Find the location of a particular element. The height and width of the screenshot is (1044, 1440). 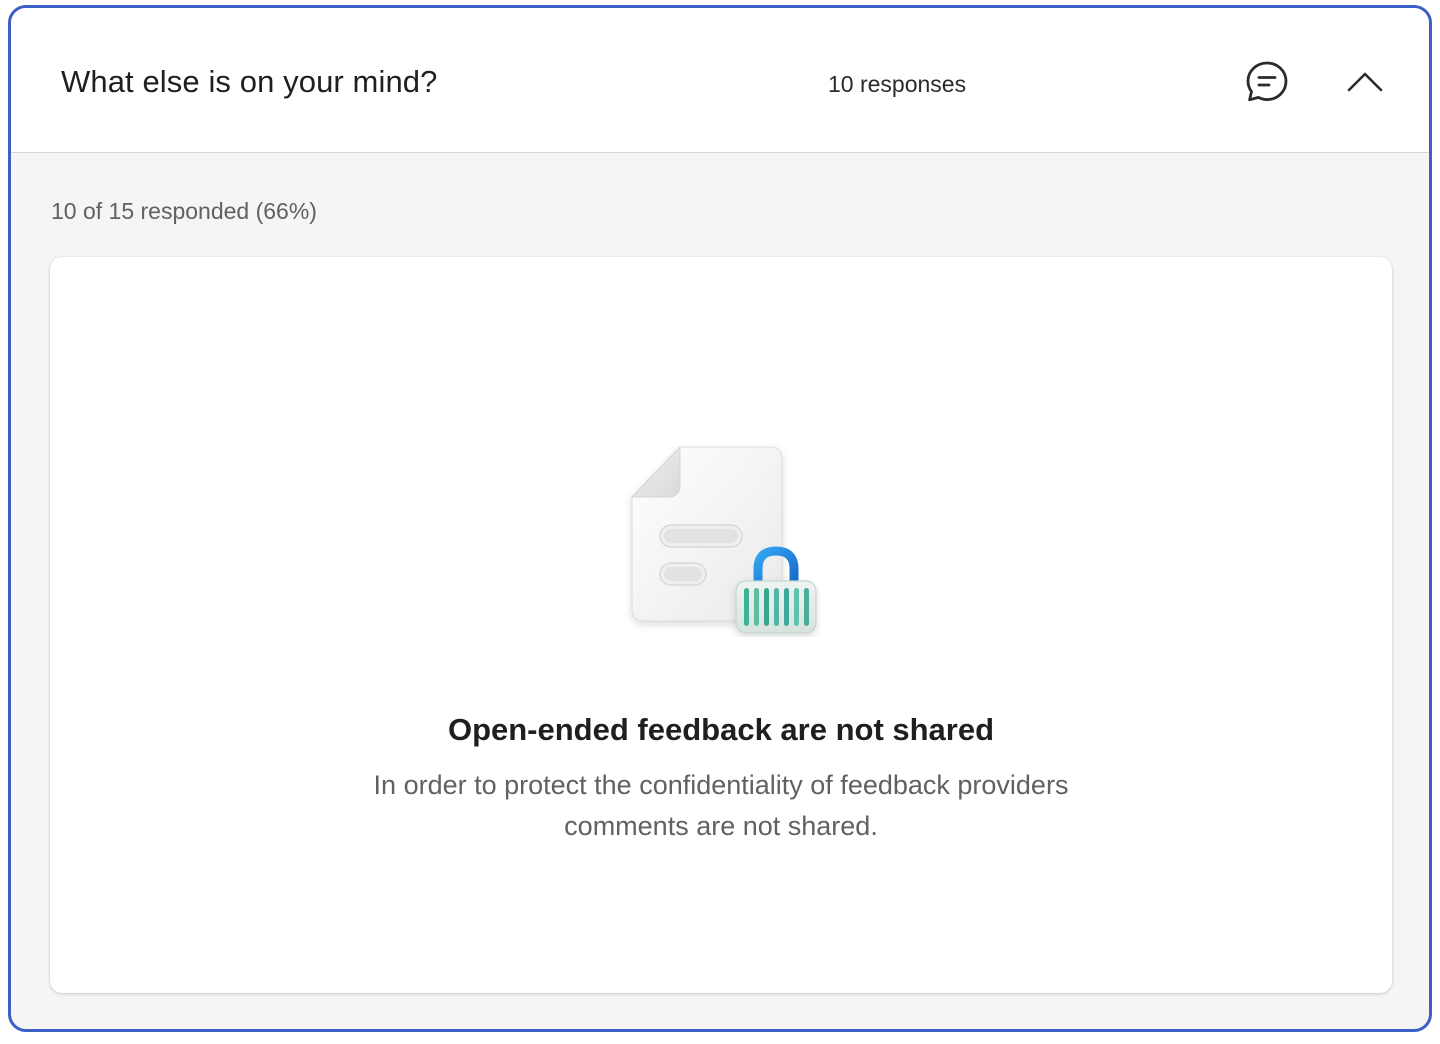

collapse-button is located at coordinates (1365, 82).